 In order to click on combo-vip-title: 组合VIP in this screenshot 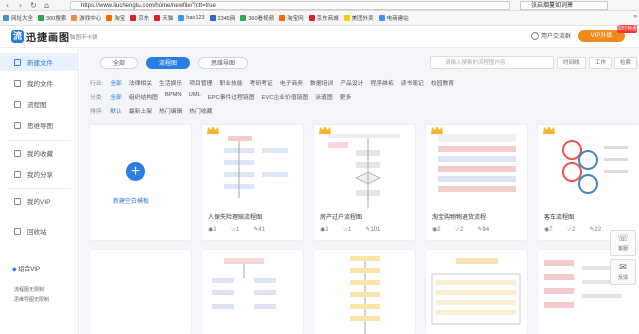, I will do `click(29, 270)`.